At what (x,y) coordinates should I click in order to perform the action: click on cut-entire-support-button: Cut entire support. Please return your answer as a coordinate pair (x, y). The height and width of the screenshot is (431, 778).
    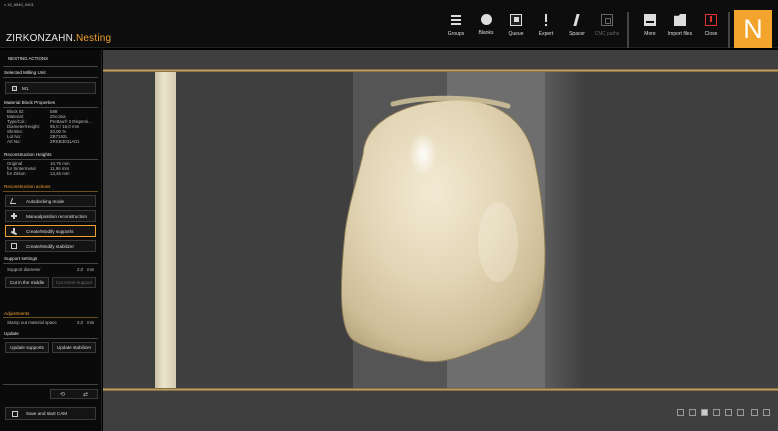
    Looking at the image, I should click on (74, 282).